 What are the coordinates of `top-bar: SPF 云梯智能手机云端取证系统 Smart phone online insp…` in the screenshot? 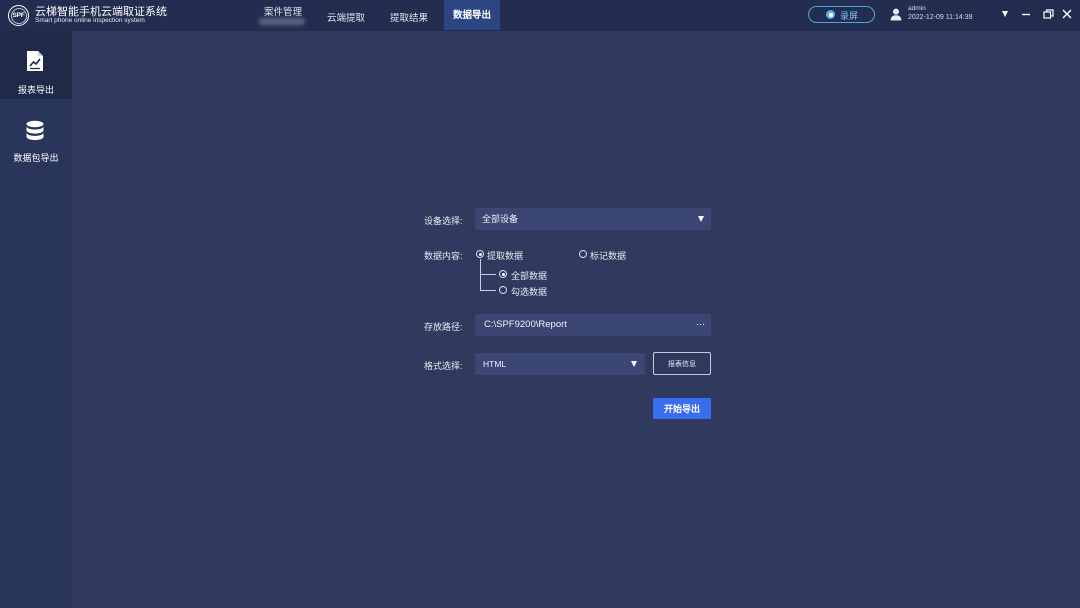 It's located at (540, 15).